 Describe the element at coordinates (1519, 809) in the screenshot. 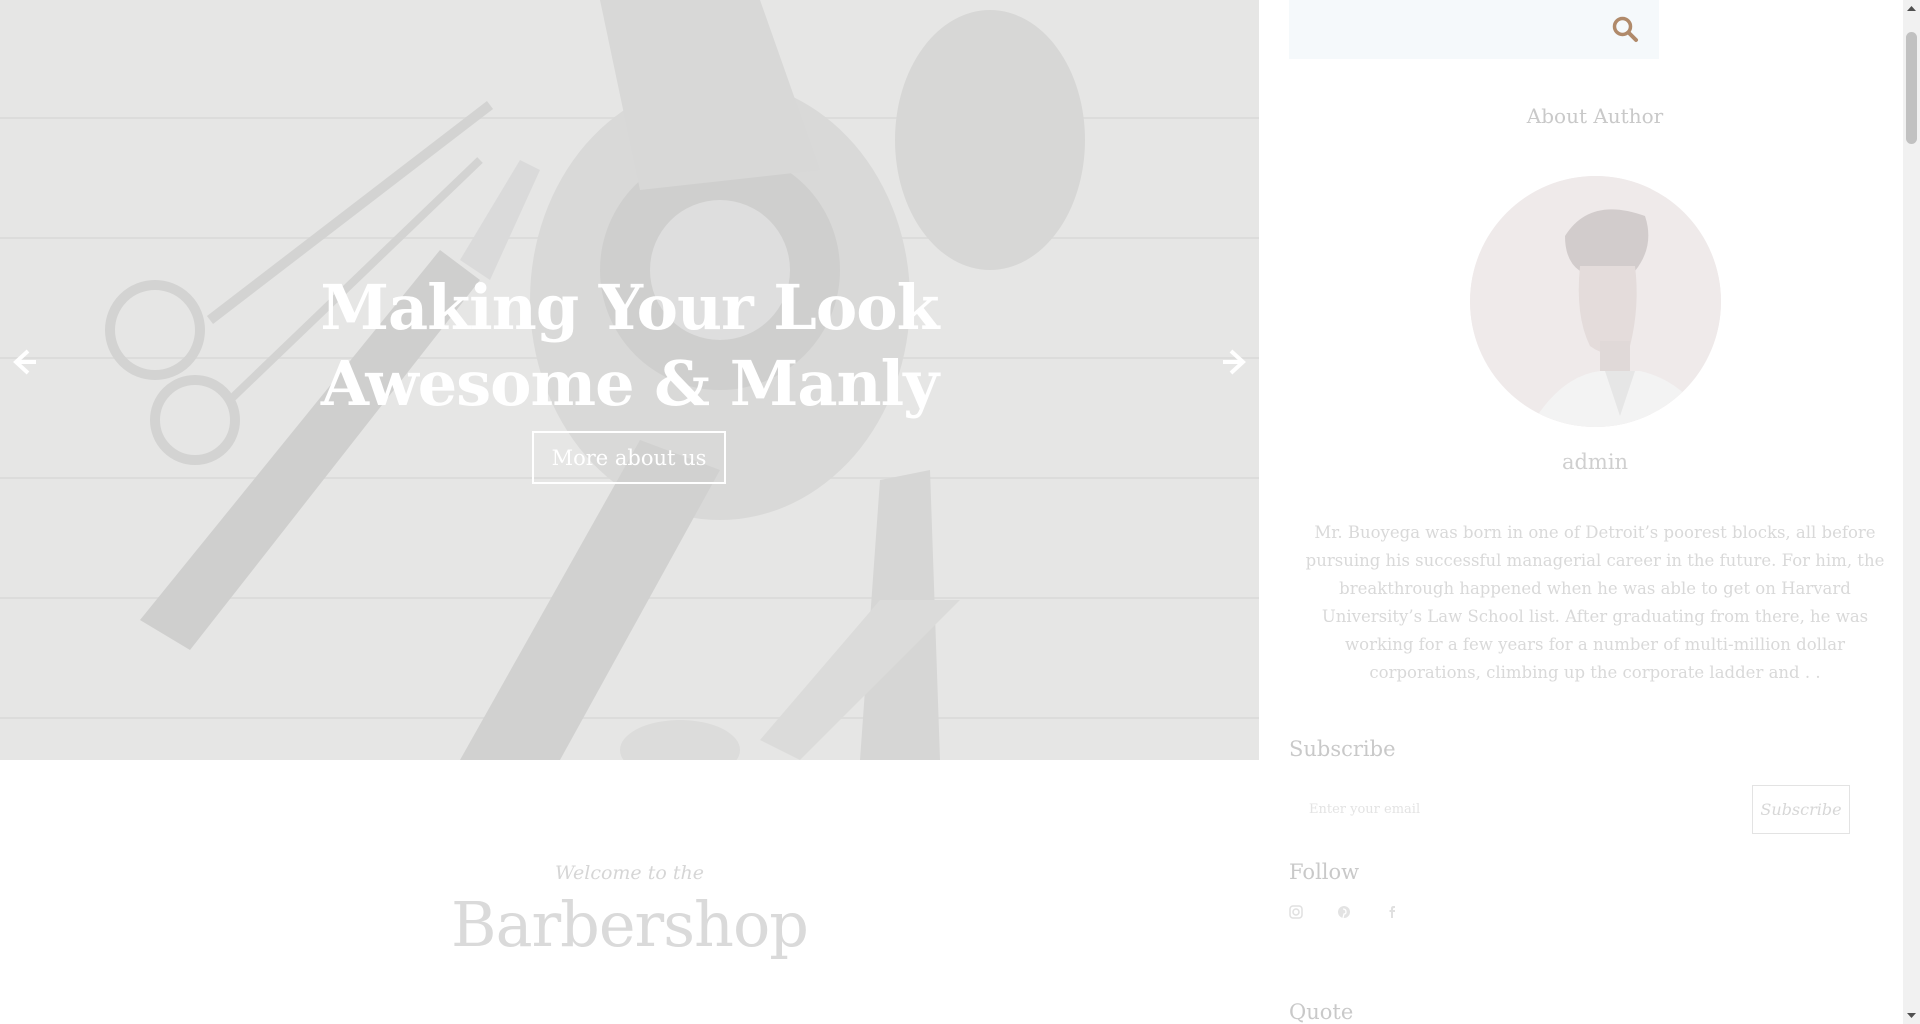

I see `email-field` at that location.